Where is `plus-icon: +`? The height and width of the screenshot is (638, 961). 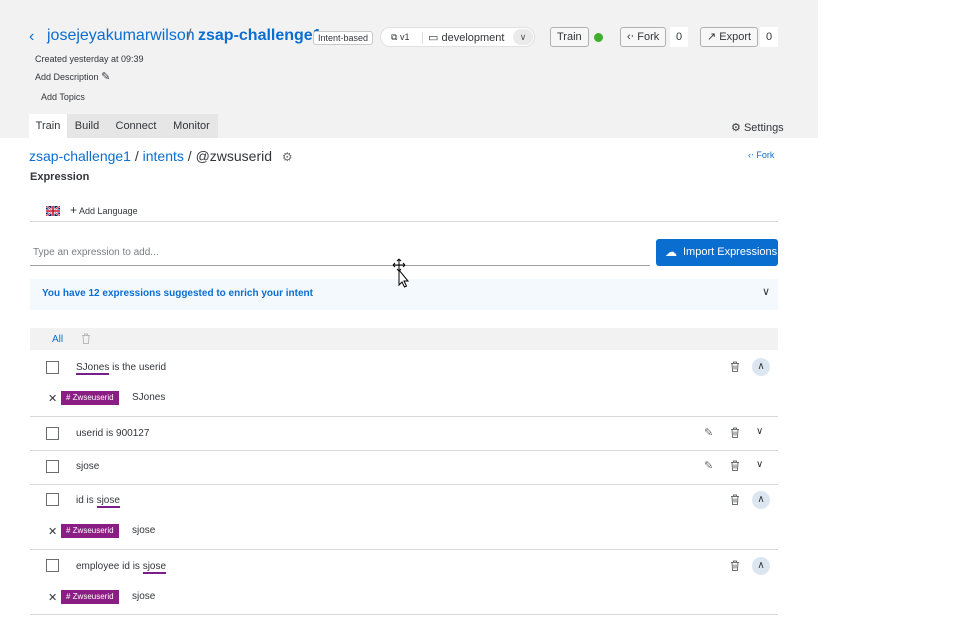 plus-icon: + is located at coordinates (74, 210).